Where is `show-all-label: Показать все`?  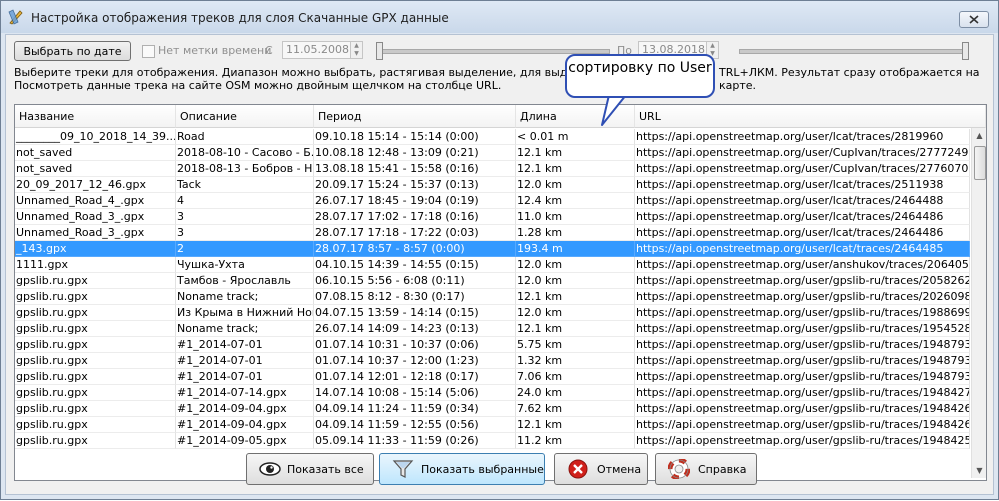
show-all-label: Показать все is located at coordinates (325, 469).